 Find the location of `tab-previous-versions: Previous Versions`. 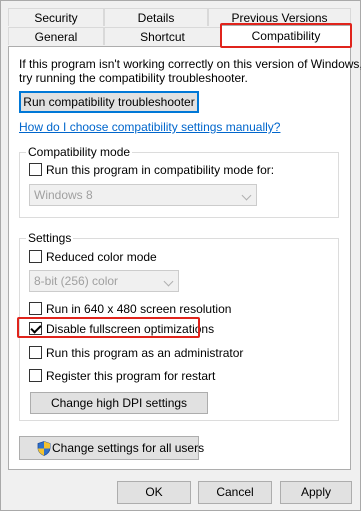

tab-previous-versions: Previous Versions is located at coordinates (279, 17).